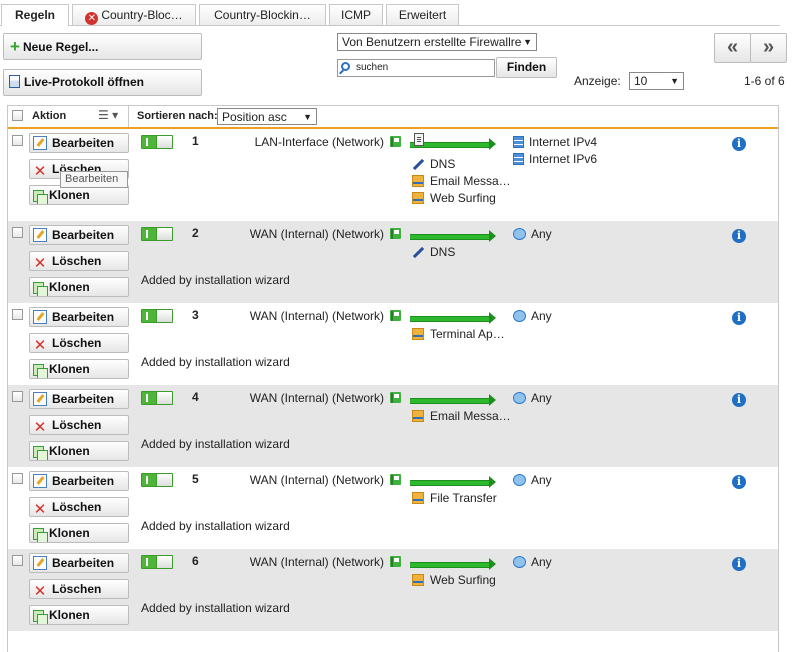 The image size is (810, 652). I want to click on search-input: suchen, so click(416, 68).